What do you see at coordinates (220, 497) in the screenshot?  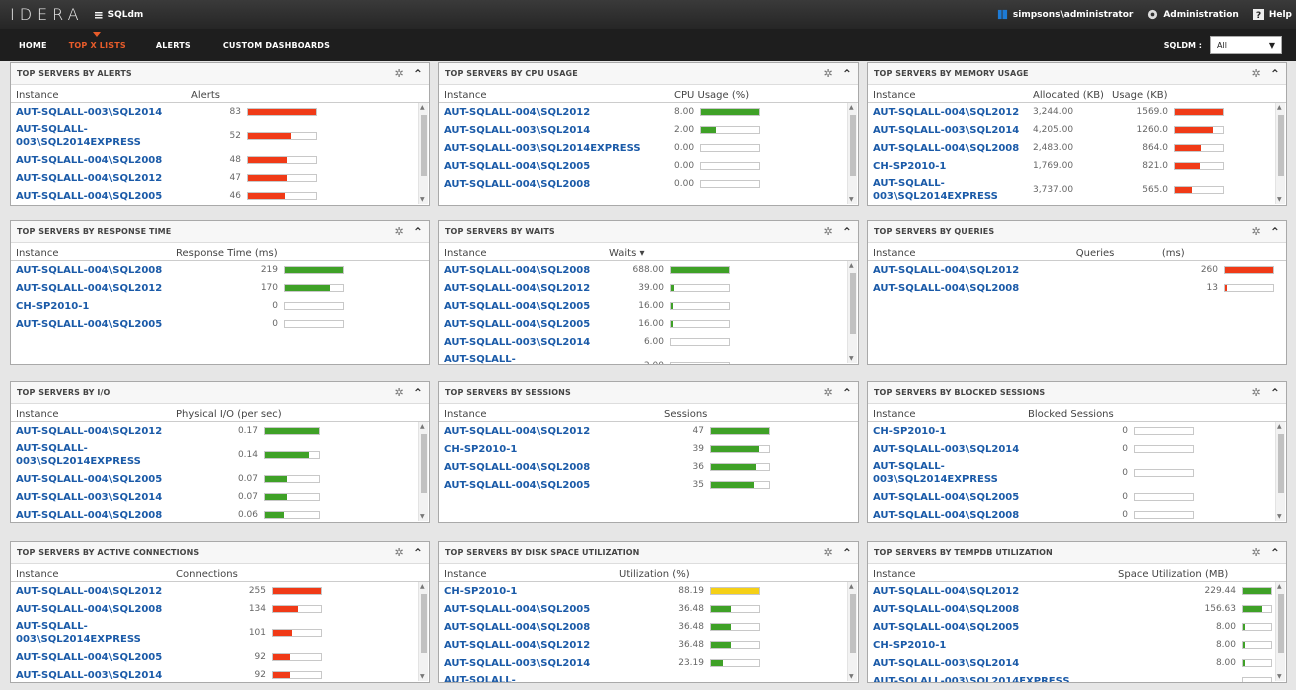 I see `table-row: AUT-SQLALL-003\SQL2014 0.07` at bounding box center [220, 497].